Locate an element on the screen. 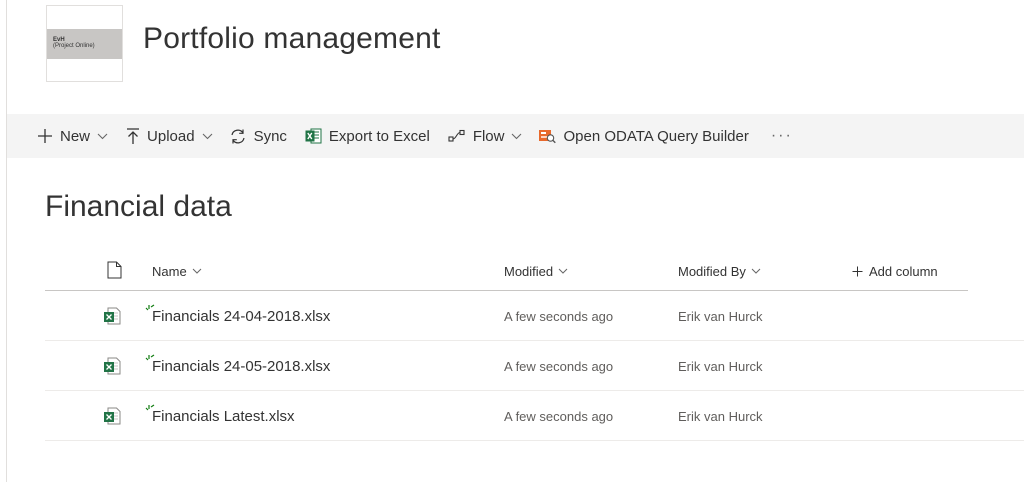  upload-button: Upload is located at coordinates (169, 136).